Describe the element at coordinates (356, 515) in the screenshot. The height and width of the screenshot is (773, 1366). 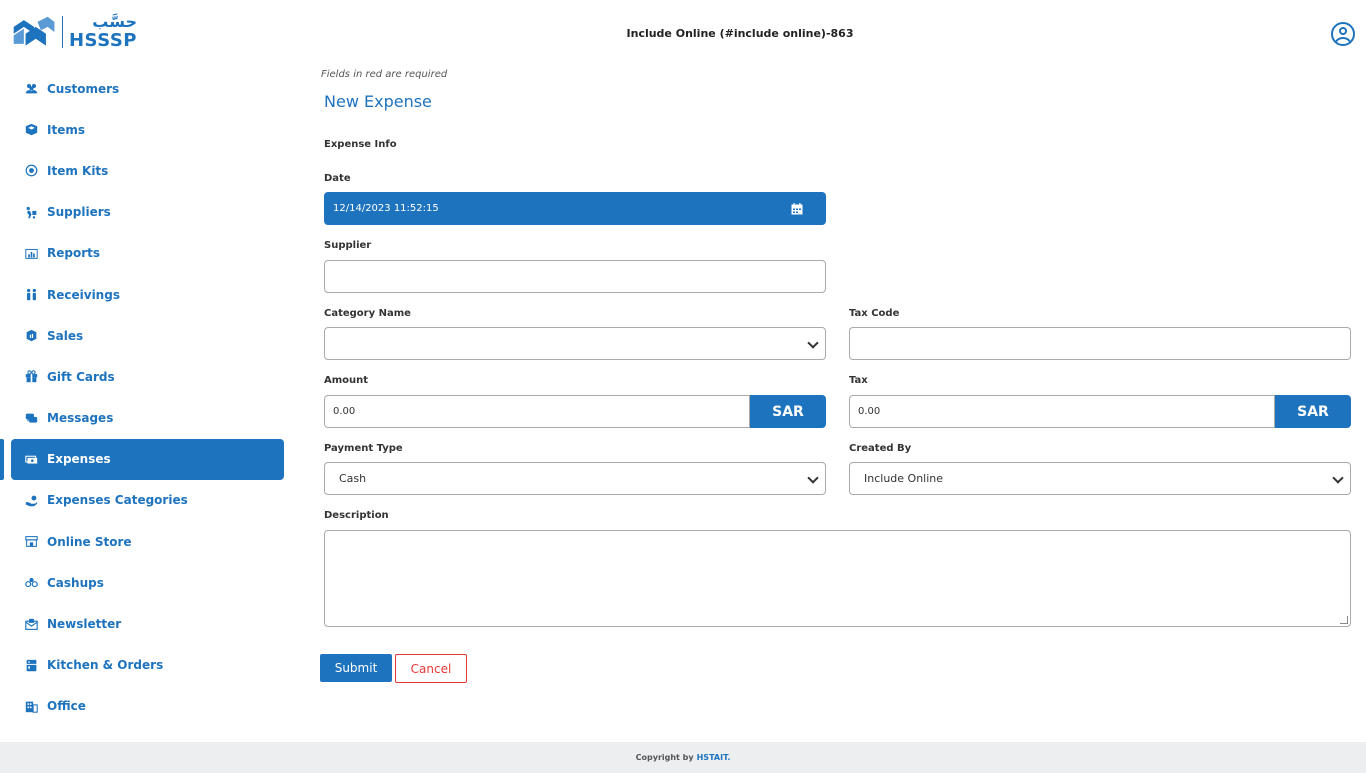
I see `description-label: Description` at that location.